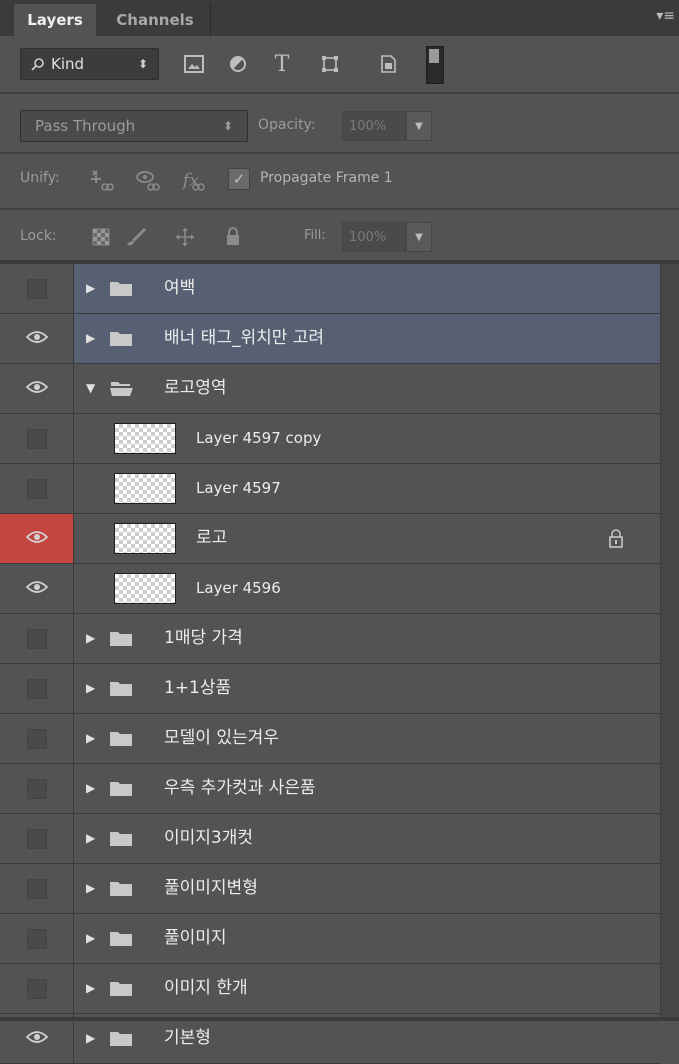  What do you see at coordinates (374, 237) in the screenshot?
I see `fill-input: 100%` at bounding box center [374, 237].